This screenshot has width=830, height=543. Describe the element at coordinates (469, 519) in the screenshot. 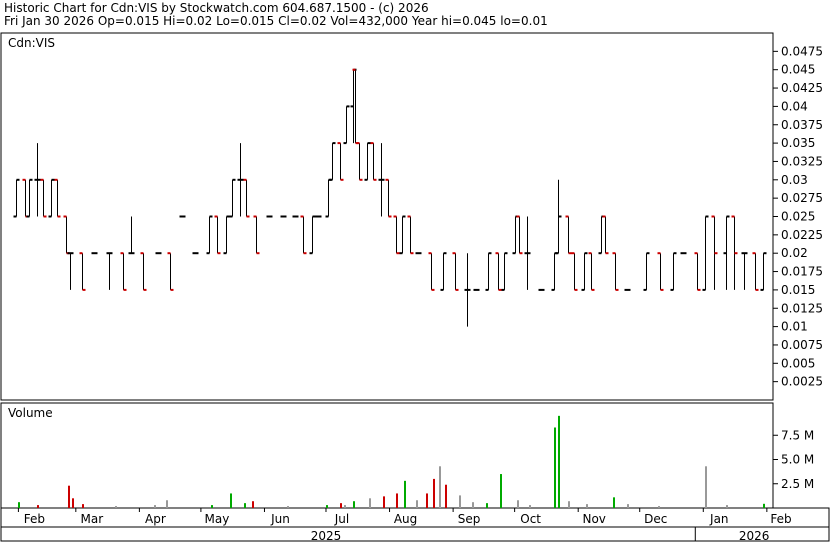

I see `month-label: Sep` at that location.